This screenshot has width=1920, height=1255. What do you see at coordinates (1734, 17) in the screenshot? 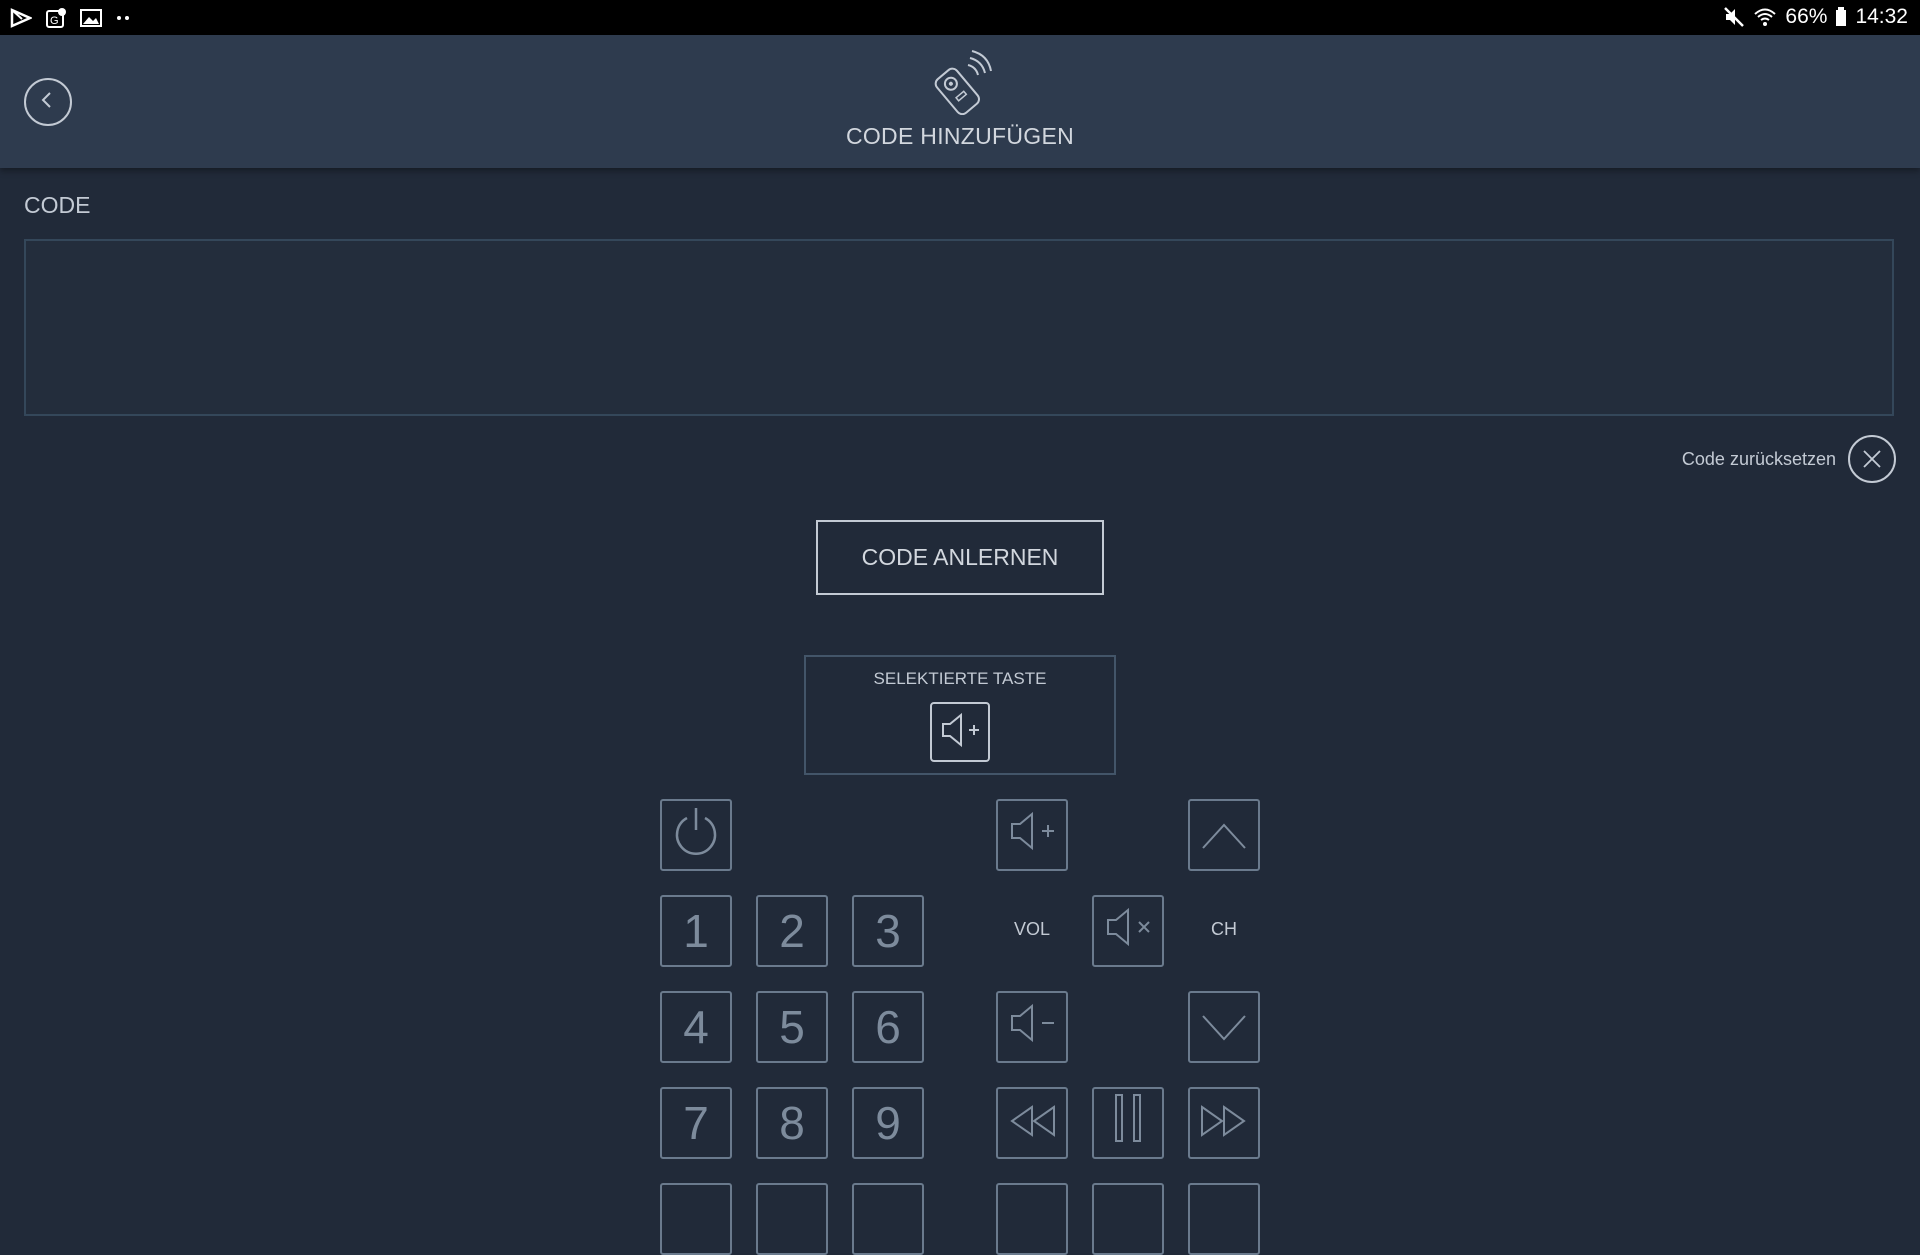
I see `mute-icon` at bounding box center [1734, 17].